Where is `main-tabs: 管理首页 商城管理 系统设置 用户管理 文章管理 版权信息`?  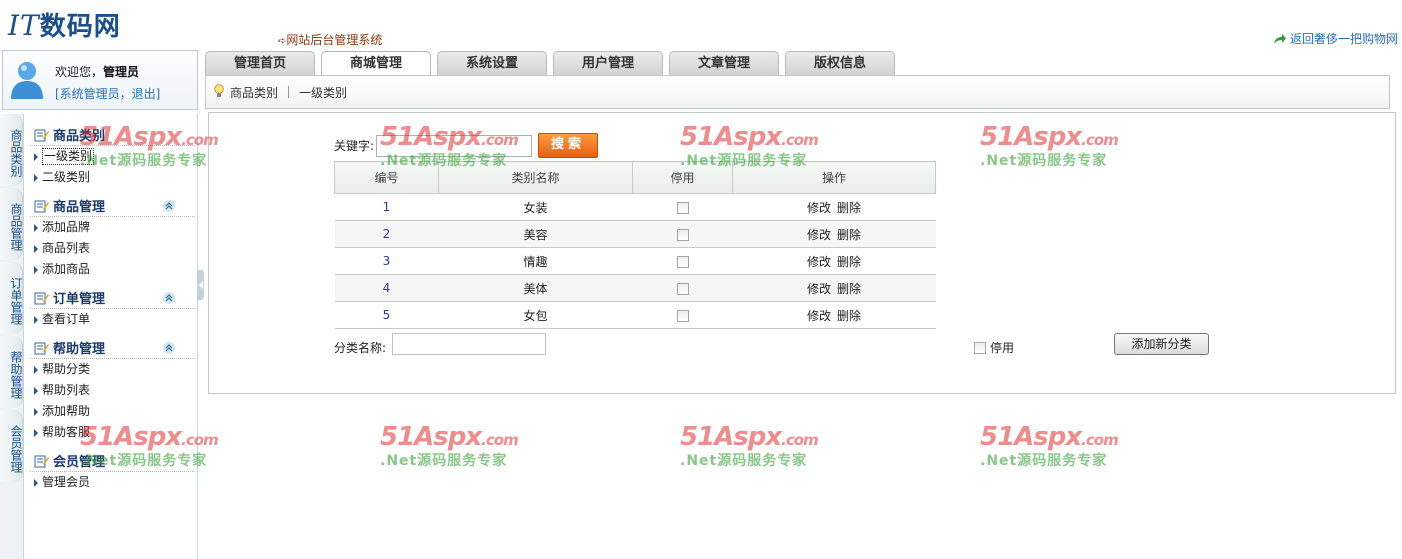 main-tabs: 管理首页 商城管理 系统设置 用户管理 文章管理 版权信息 is located at coordinates (550, 63).